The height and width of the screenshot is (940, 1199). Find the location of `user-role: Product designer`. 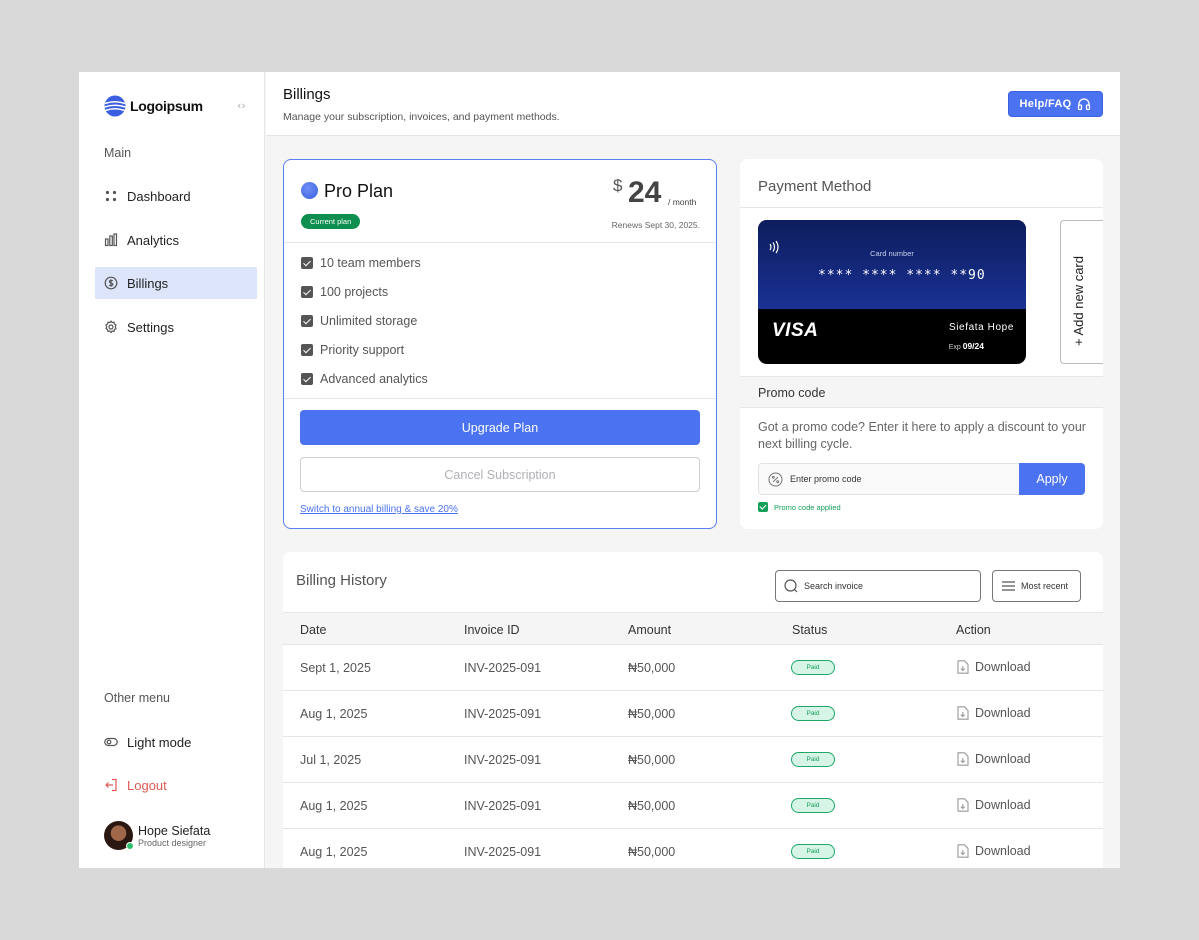

user-role: Product designer is located at coordinates (172, 842).